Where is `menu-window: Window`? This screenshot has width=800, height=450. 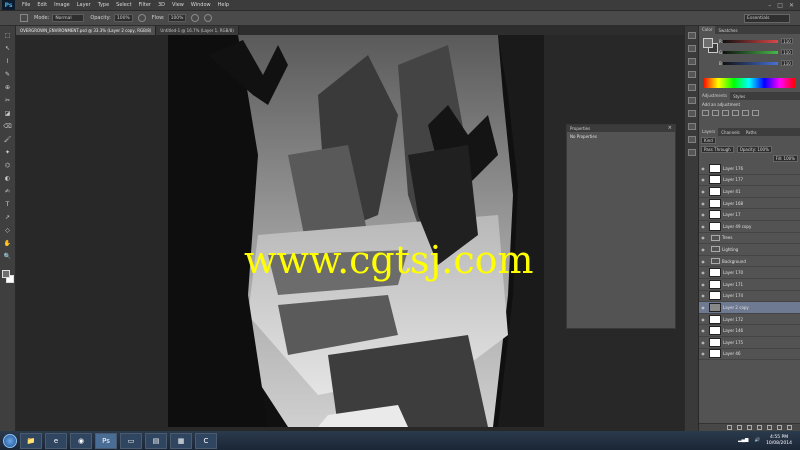
menu-window: Window is located at coordinates (201, 5).